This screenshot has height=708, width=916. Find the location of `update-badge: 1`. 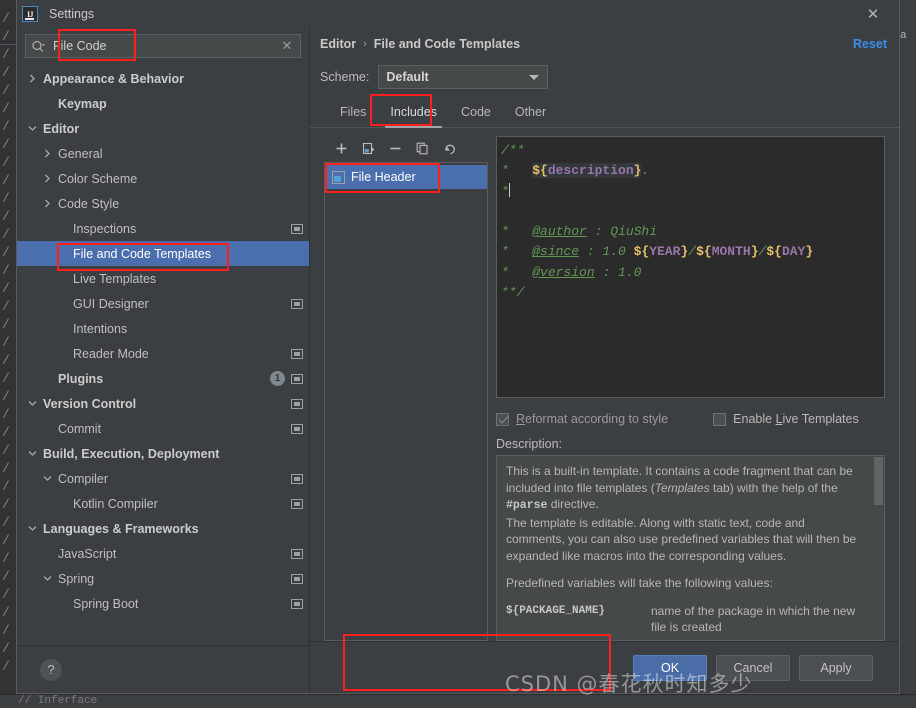

update-badge: 1 is located at coordinates (277, 378).